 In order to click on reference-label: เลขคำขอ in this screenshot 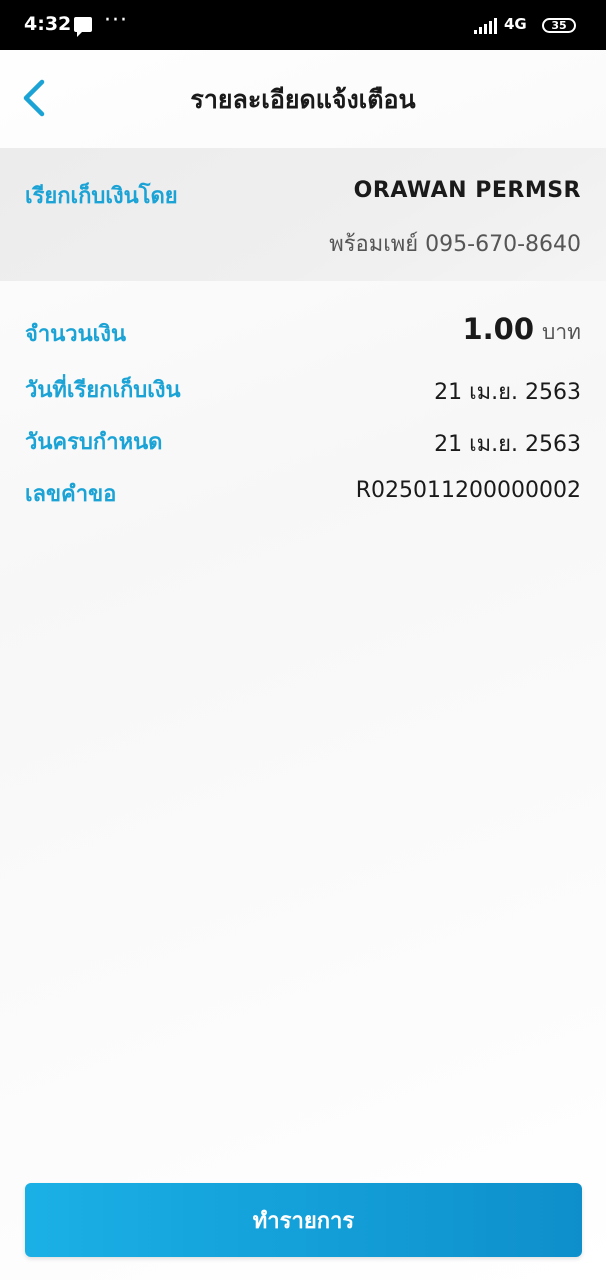, I will do `click(71, 494)`.